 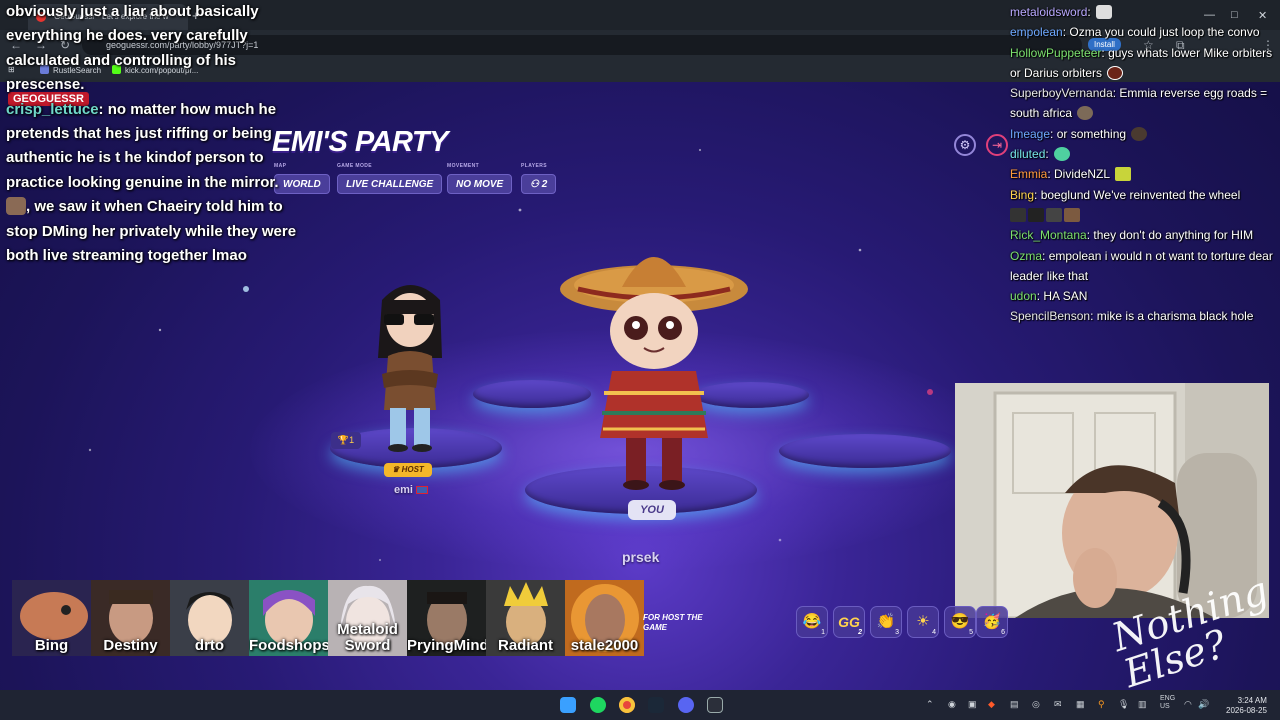 I want to click on game-mode-setting-button: LIVE CHALLENGE, so click(x=390, y=184).